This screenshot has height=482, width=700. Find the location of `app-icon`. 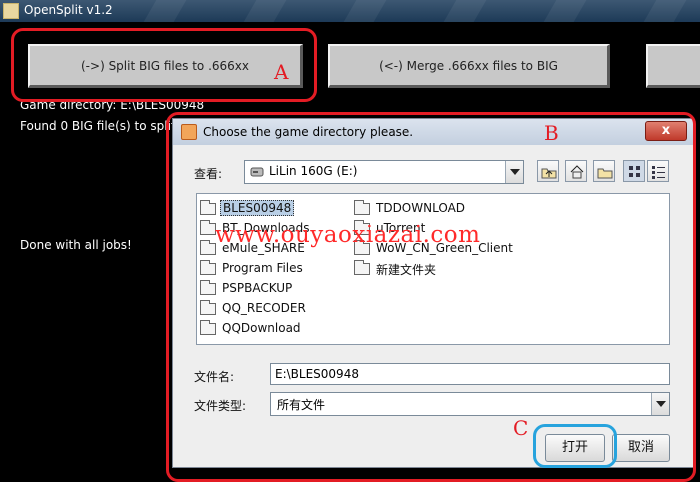

app-icon is located at coordinates (11, 11).